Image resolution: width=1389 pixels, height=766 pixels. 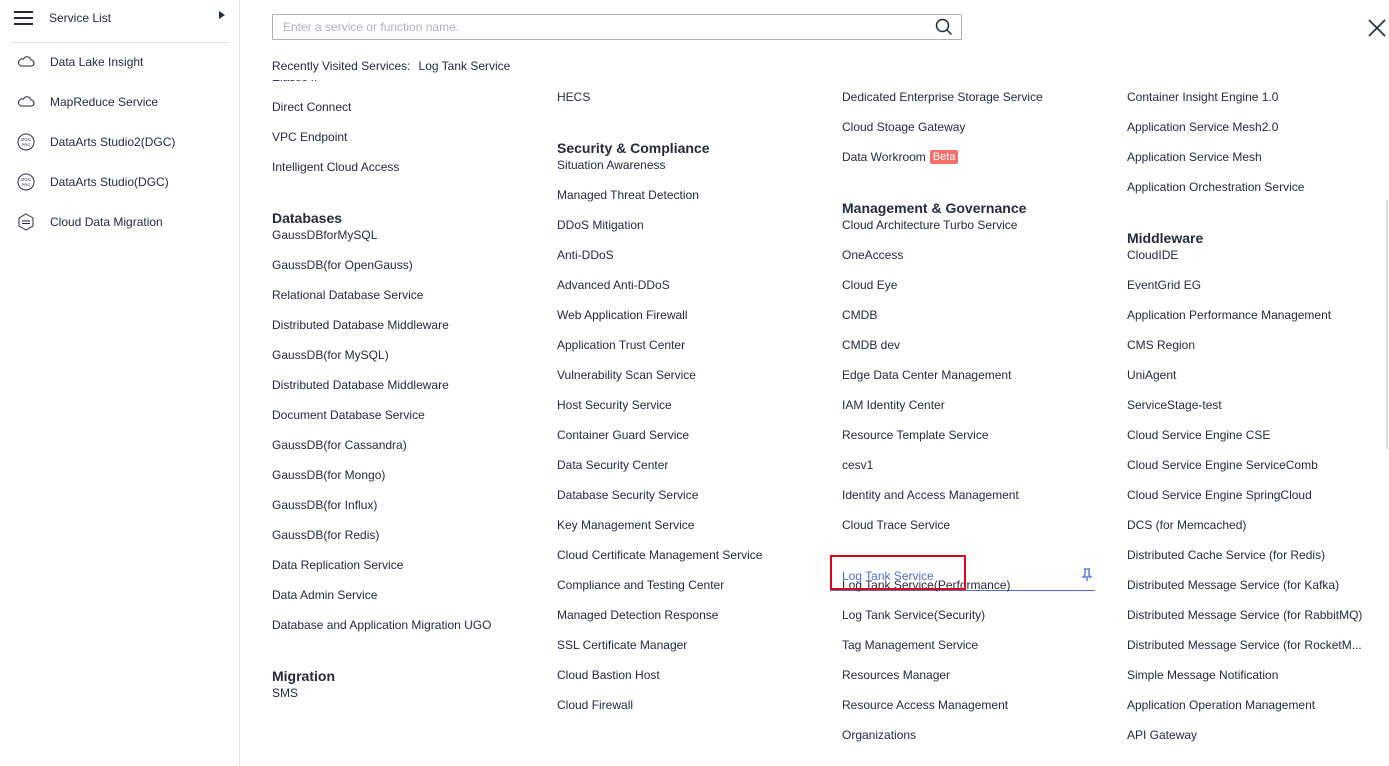 I want to click on service-link: Cloud Firewall, so click(x=595, y=705).